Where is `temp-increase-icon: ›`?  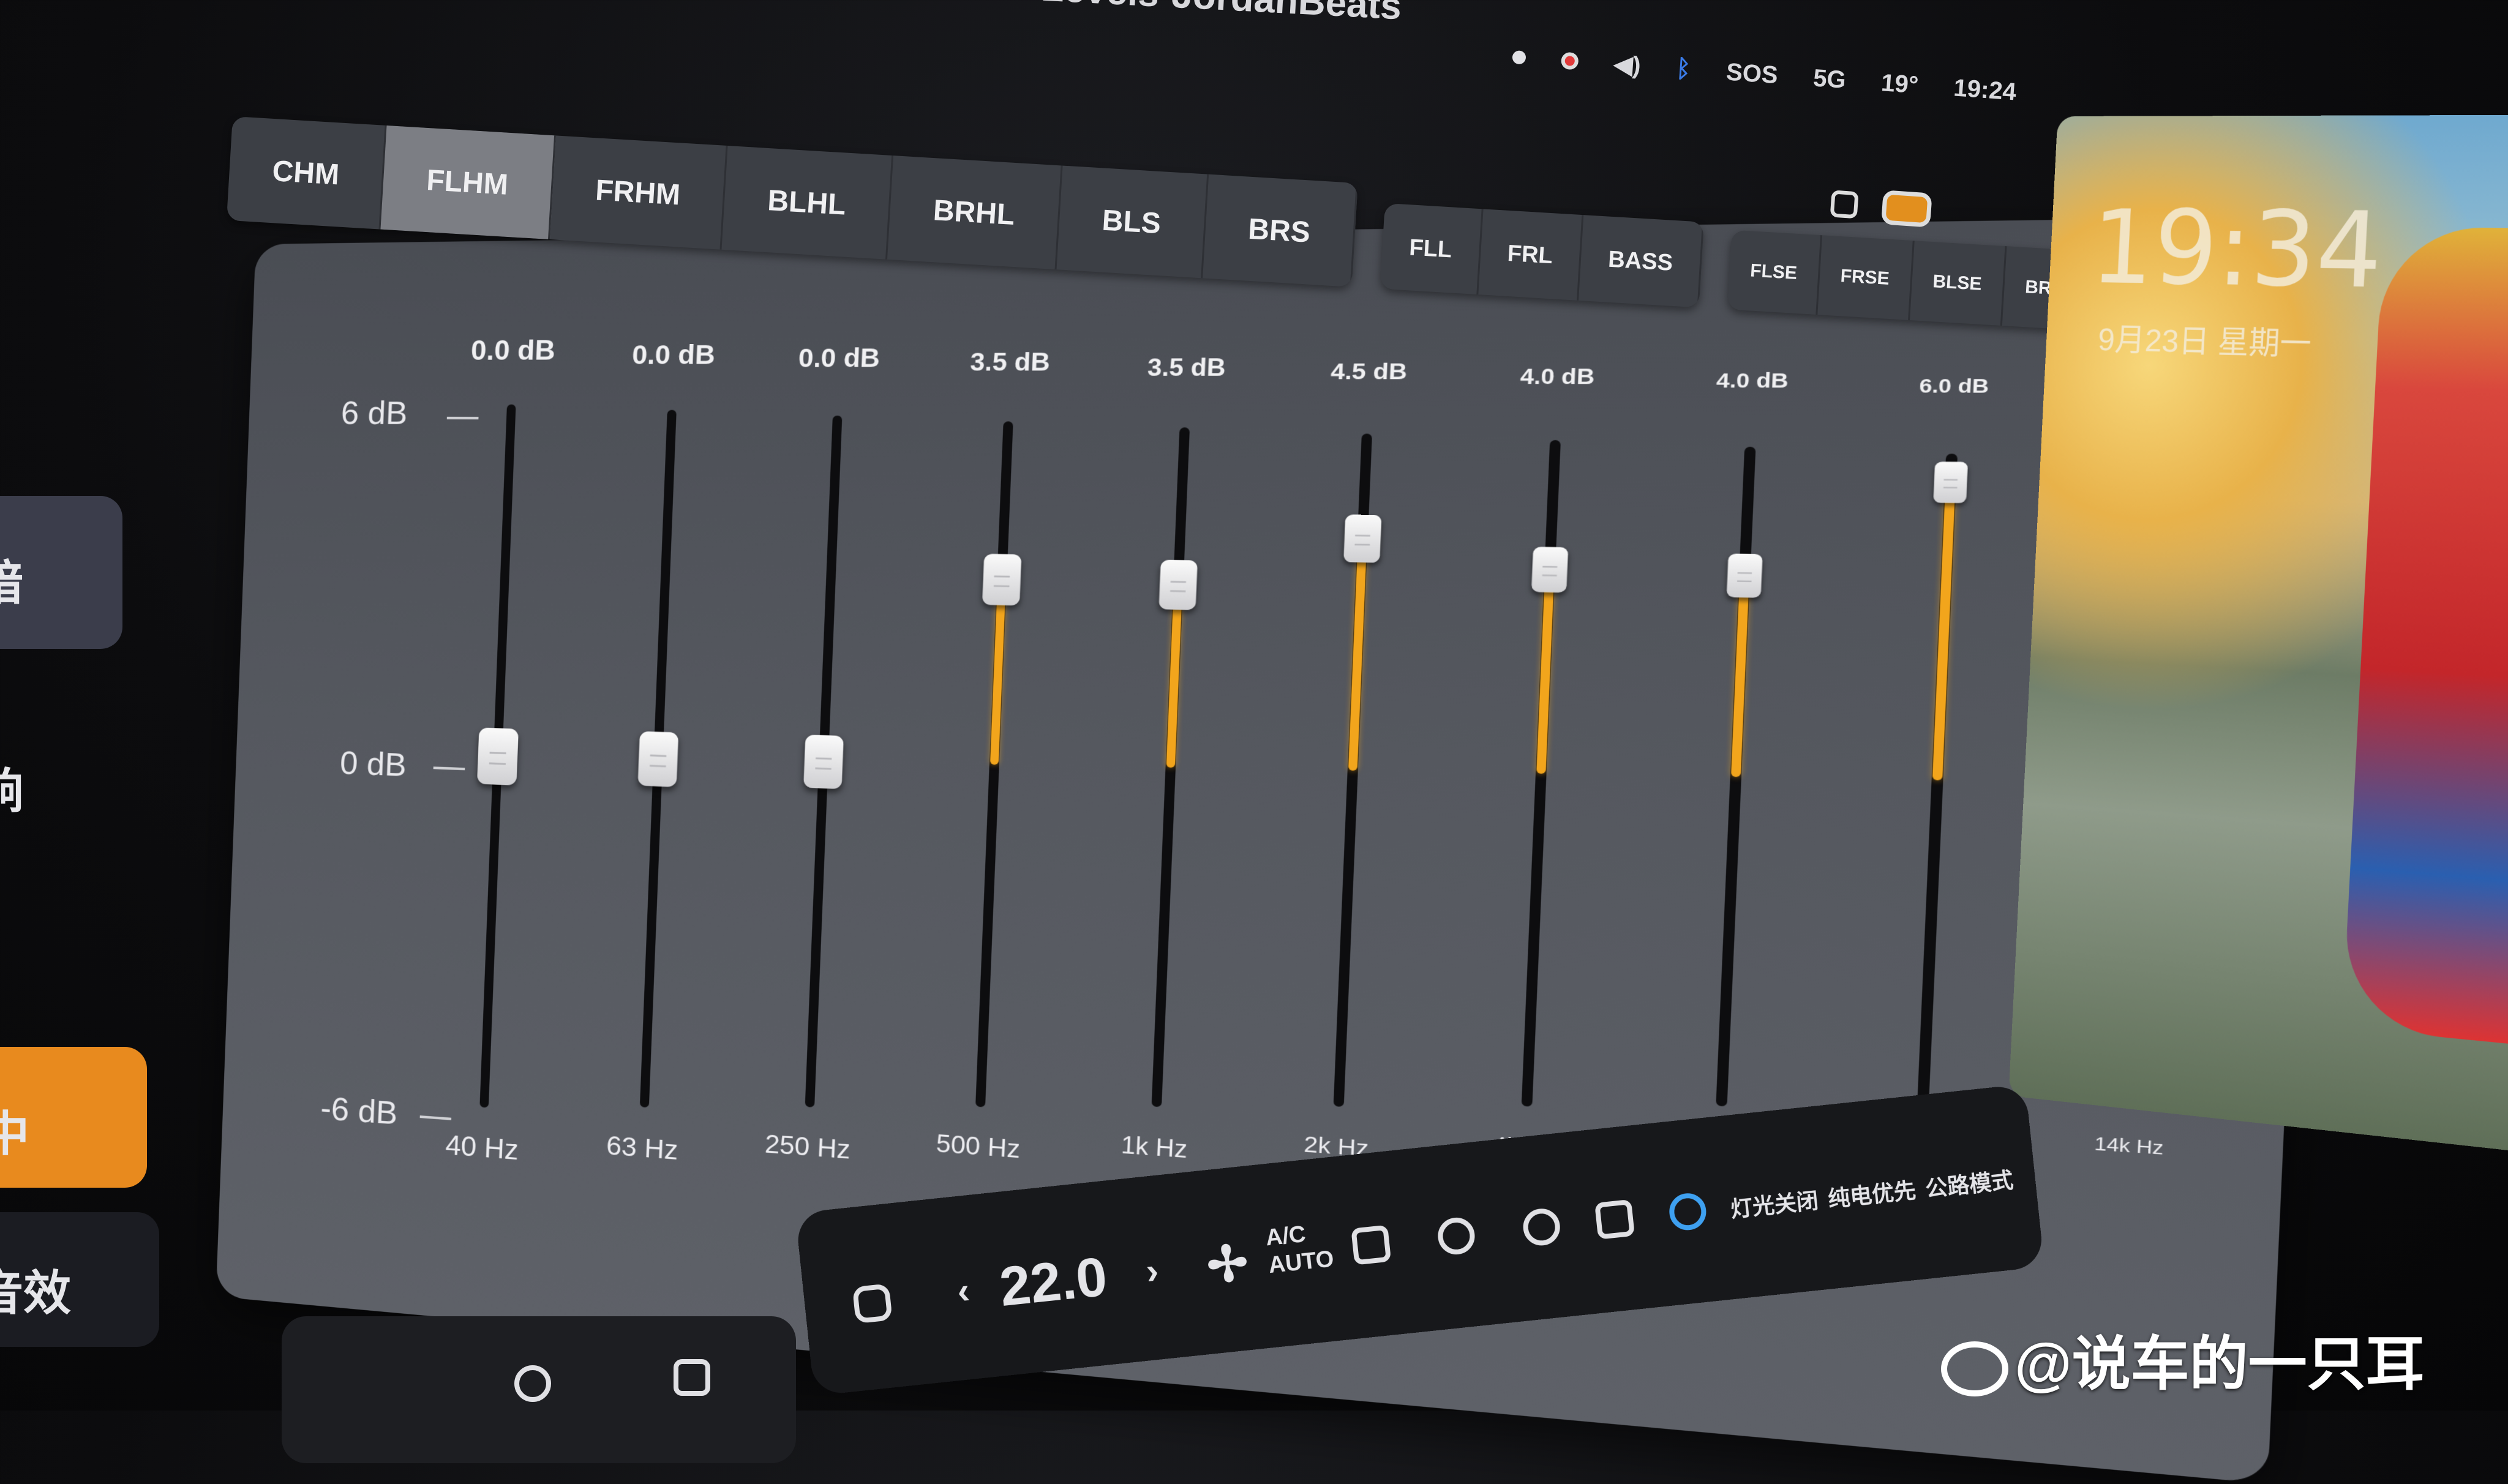
temp-increase-icon: › is located at coordinates (1152, 1270).